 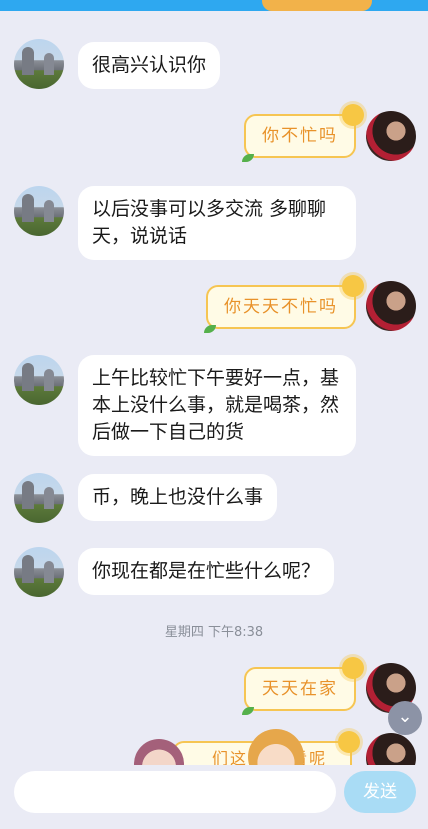 What do you see at coordinates (380, 792) in the screenshot?
I see `send-button: 发送` at bounding box center [380, 792].